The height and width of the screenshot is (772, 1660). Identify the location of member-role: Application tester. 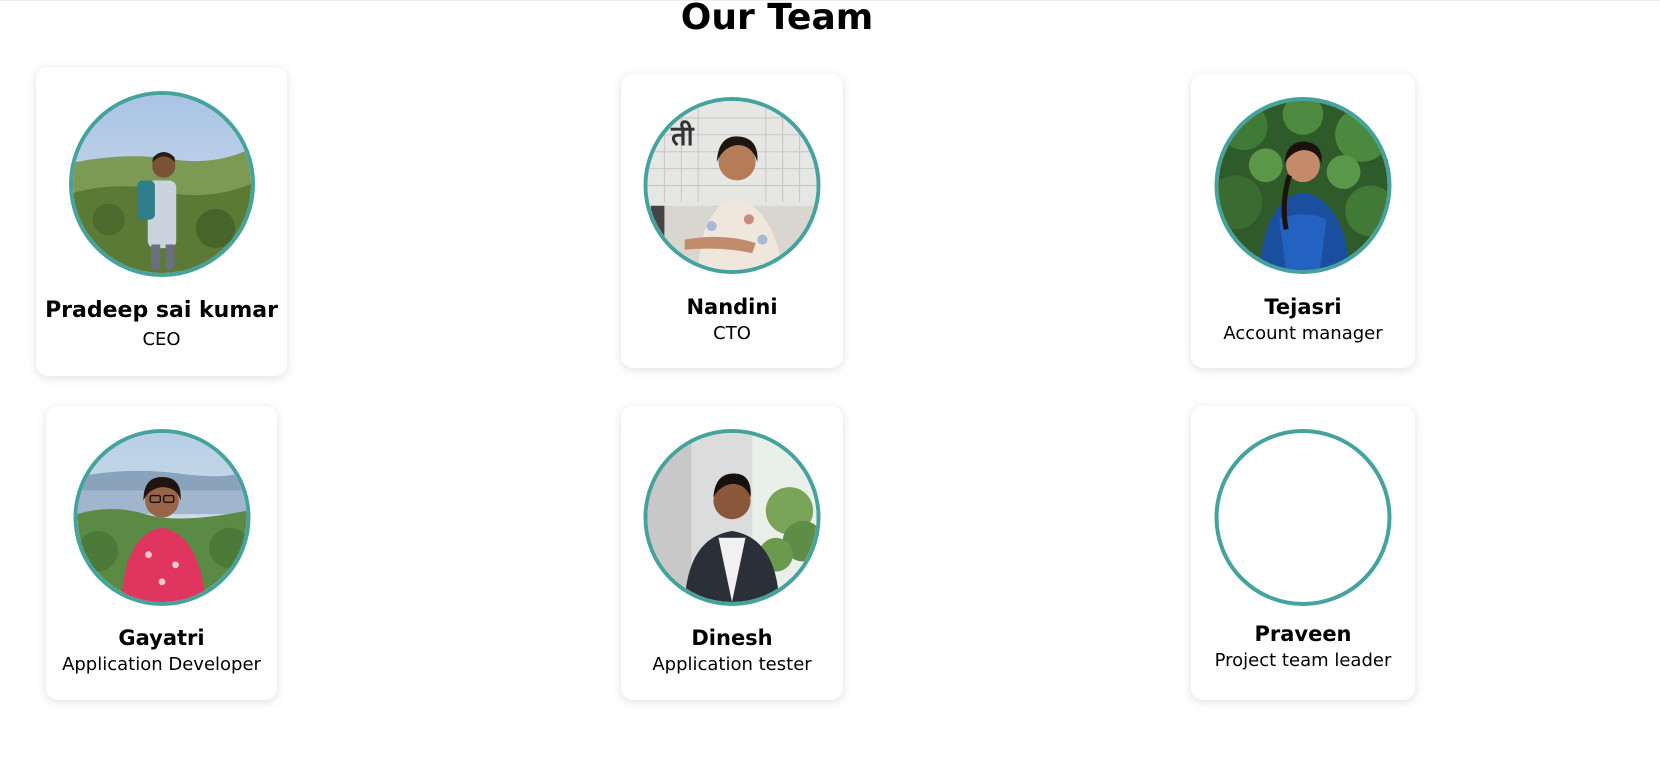
(732, 664).